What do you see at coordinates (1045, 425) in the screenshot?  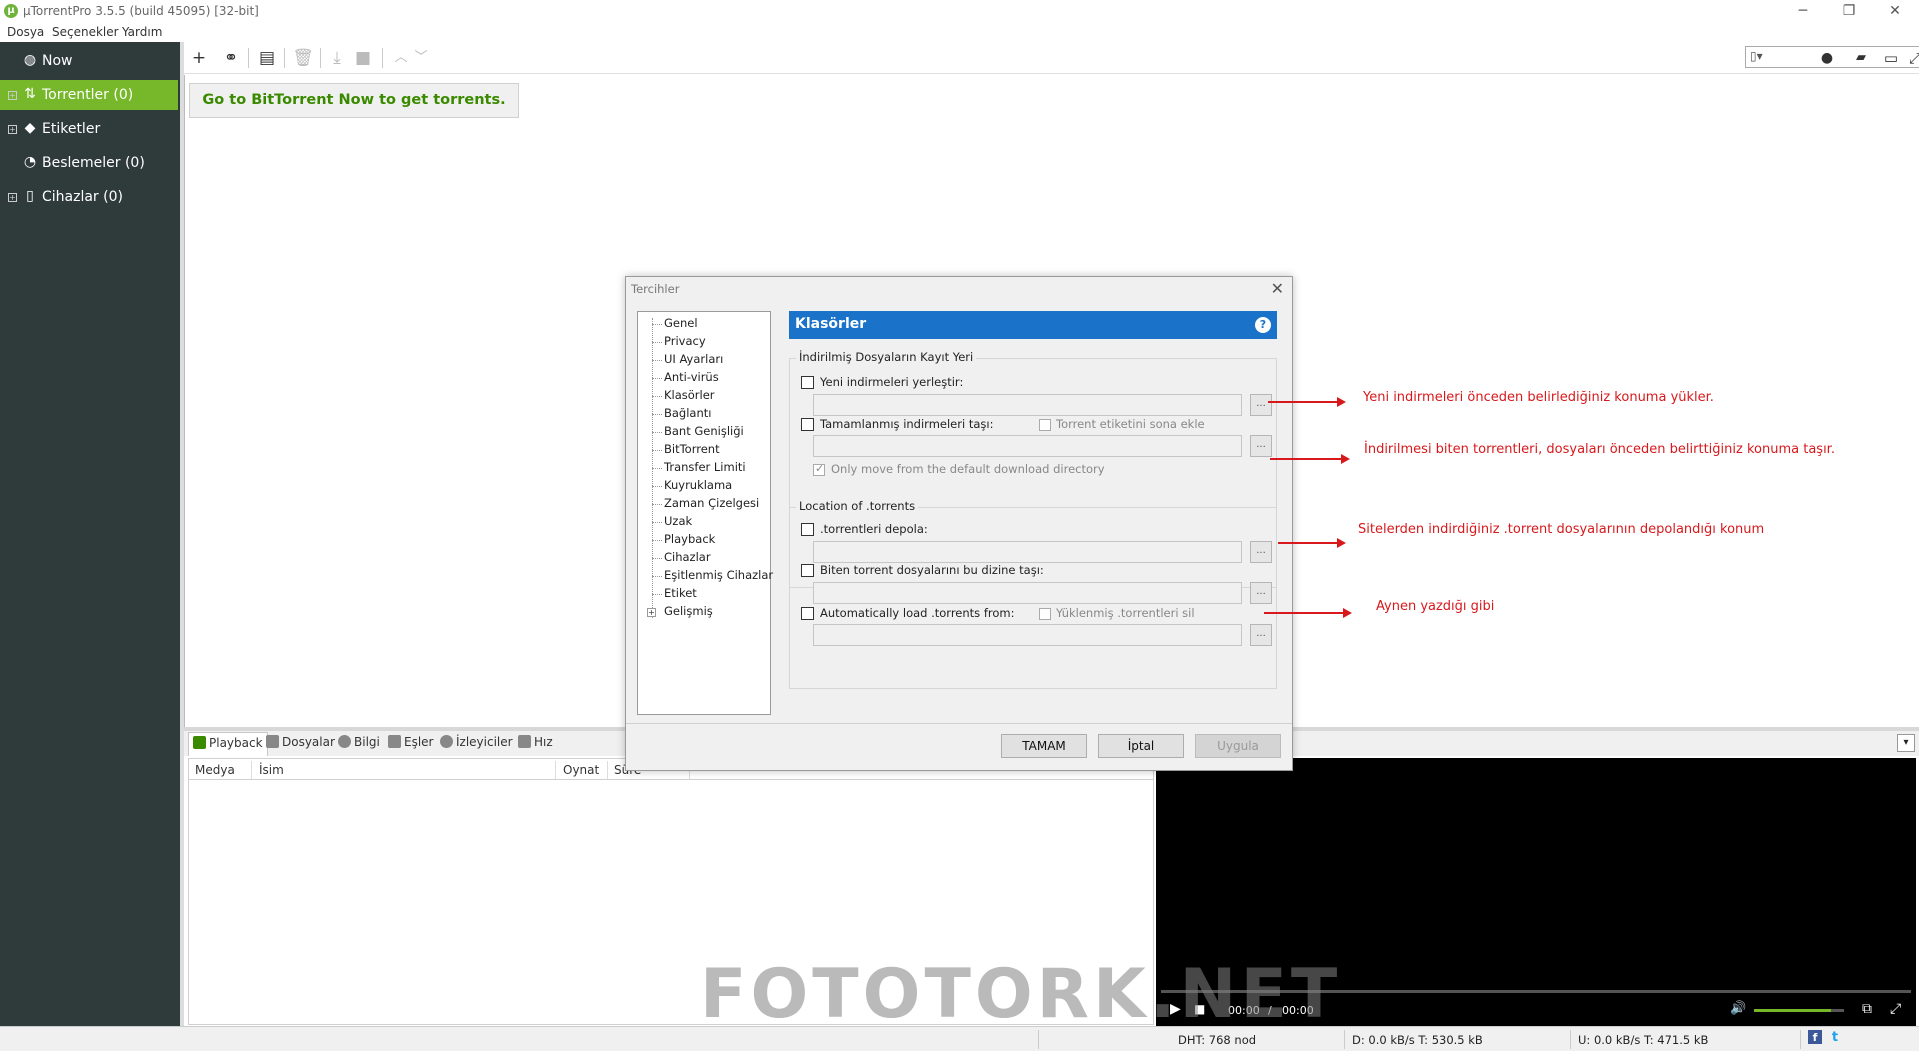 I see `append-label-checkbox` at bounding box center [1045, 425].